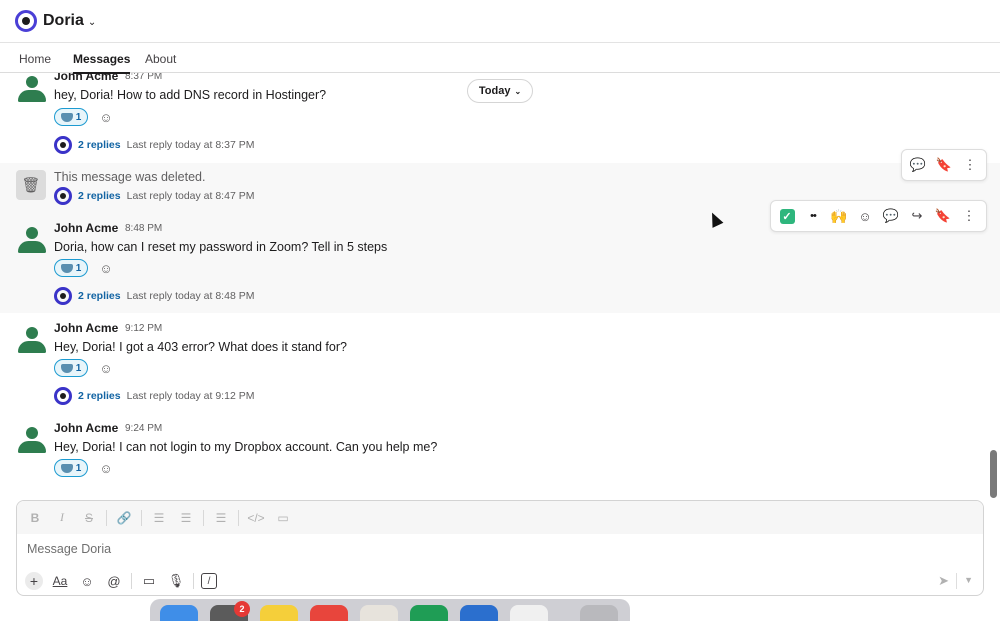 Image resolution: width=1000 pixels, height=621 pixels. I want to click on message-input, so click(477, 549).